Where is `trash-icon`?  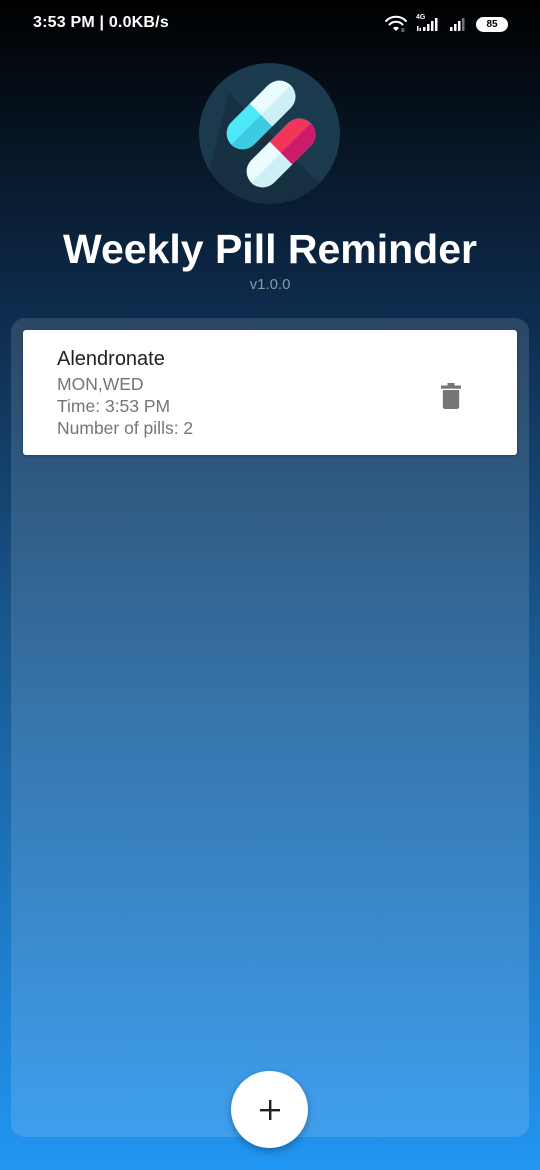 trash-icon is located at coordinates (451, 396).